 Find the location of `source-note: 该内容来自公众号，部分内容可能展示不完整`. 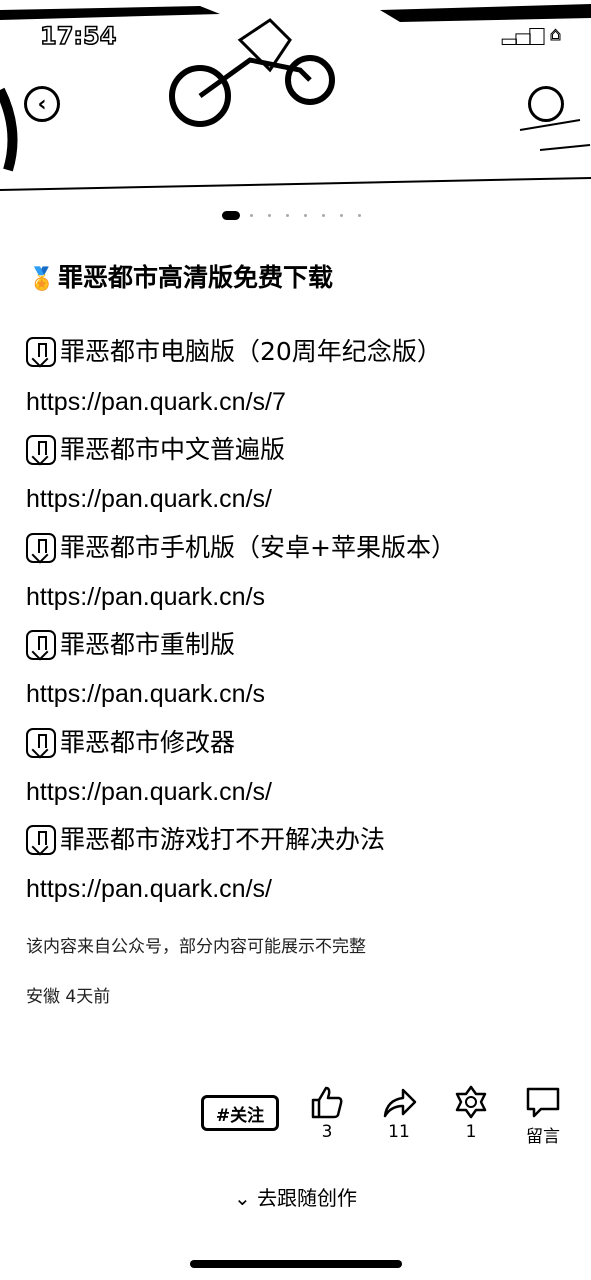

source-note: 该内容来自公众号，部分内容可能展示不完整 is located at coordinates (196, 947).